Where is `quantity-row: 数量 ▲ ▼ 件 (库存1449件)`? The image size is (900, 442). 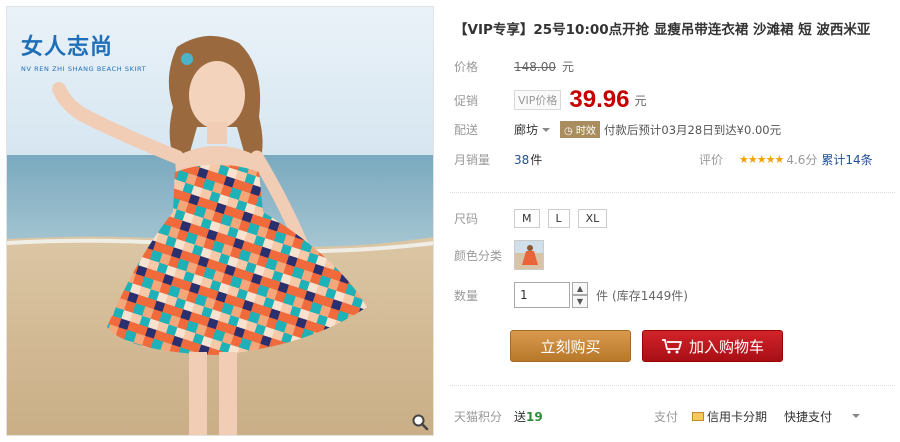 quantity-row: 数量 ▲ ▼ 件 (库存1449件) is located at coordinates (571, 295).